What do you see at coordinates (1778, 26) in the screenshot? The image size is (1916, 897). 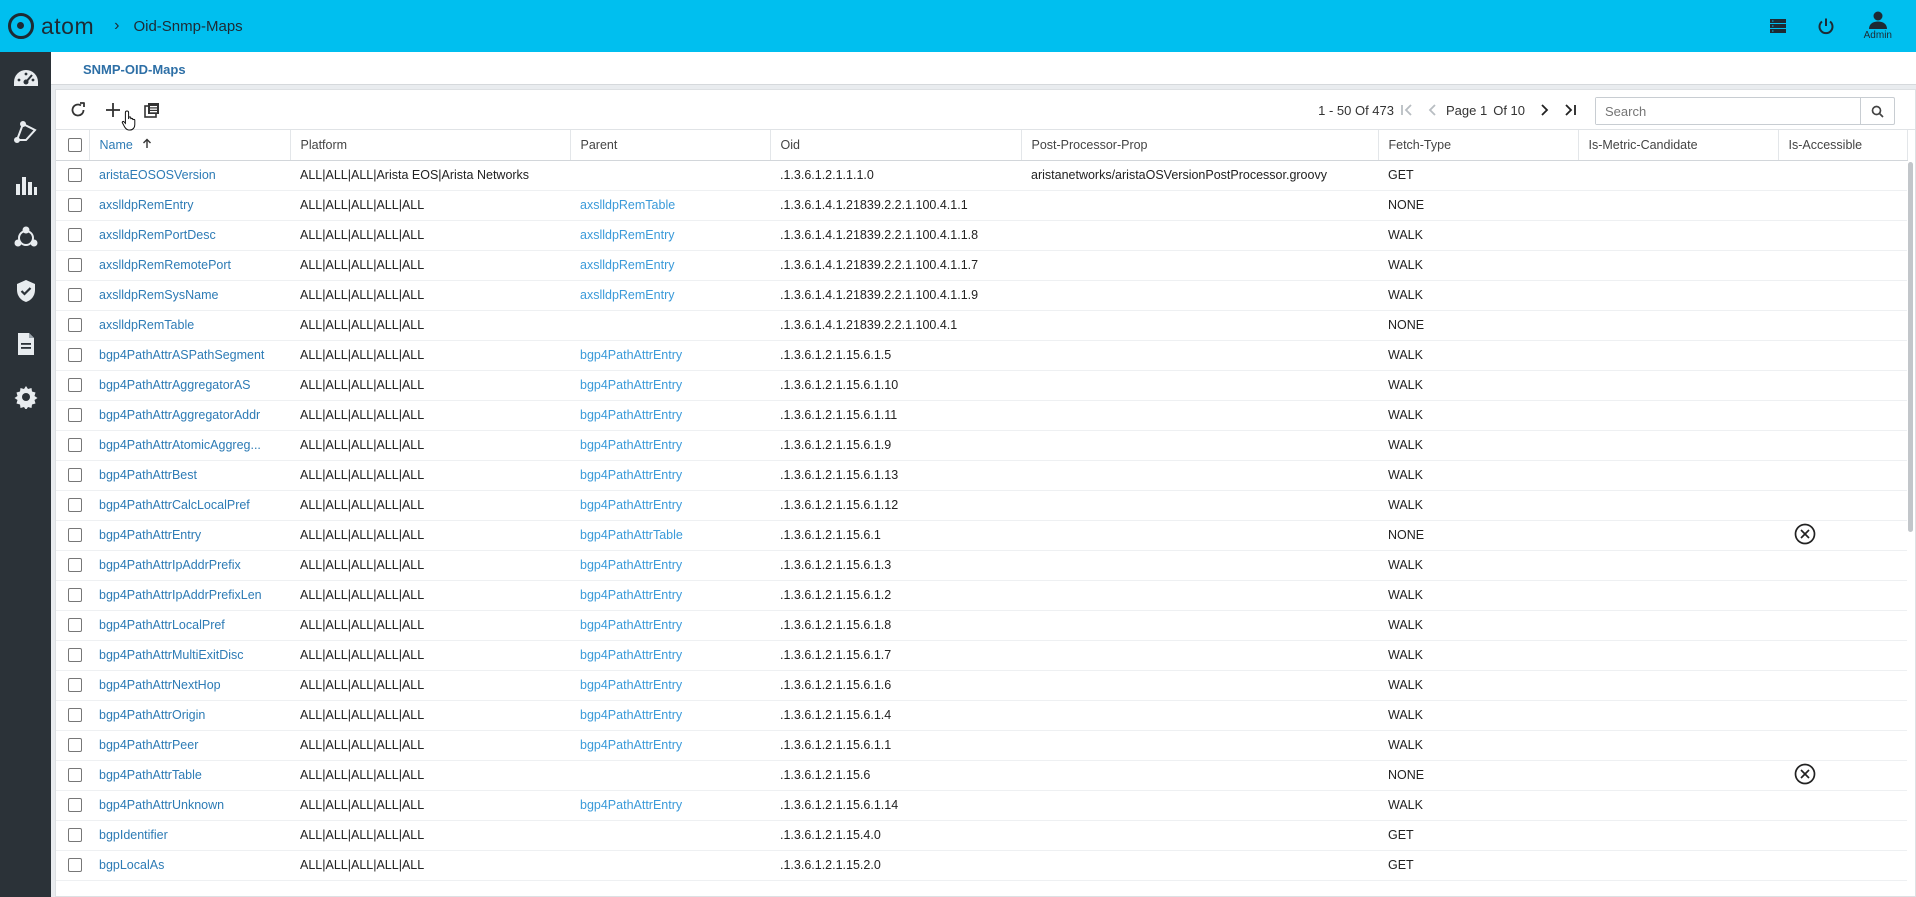 I see `server-list-icon` at bounding box center [1778, 26].